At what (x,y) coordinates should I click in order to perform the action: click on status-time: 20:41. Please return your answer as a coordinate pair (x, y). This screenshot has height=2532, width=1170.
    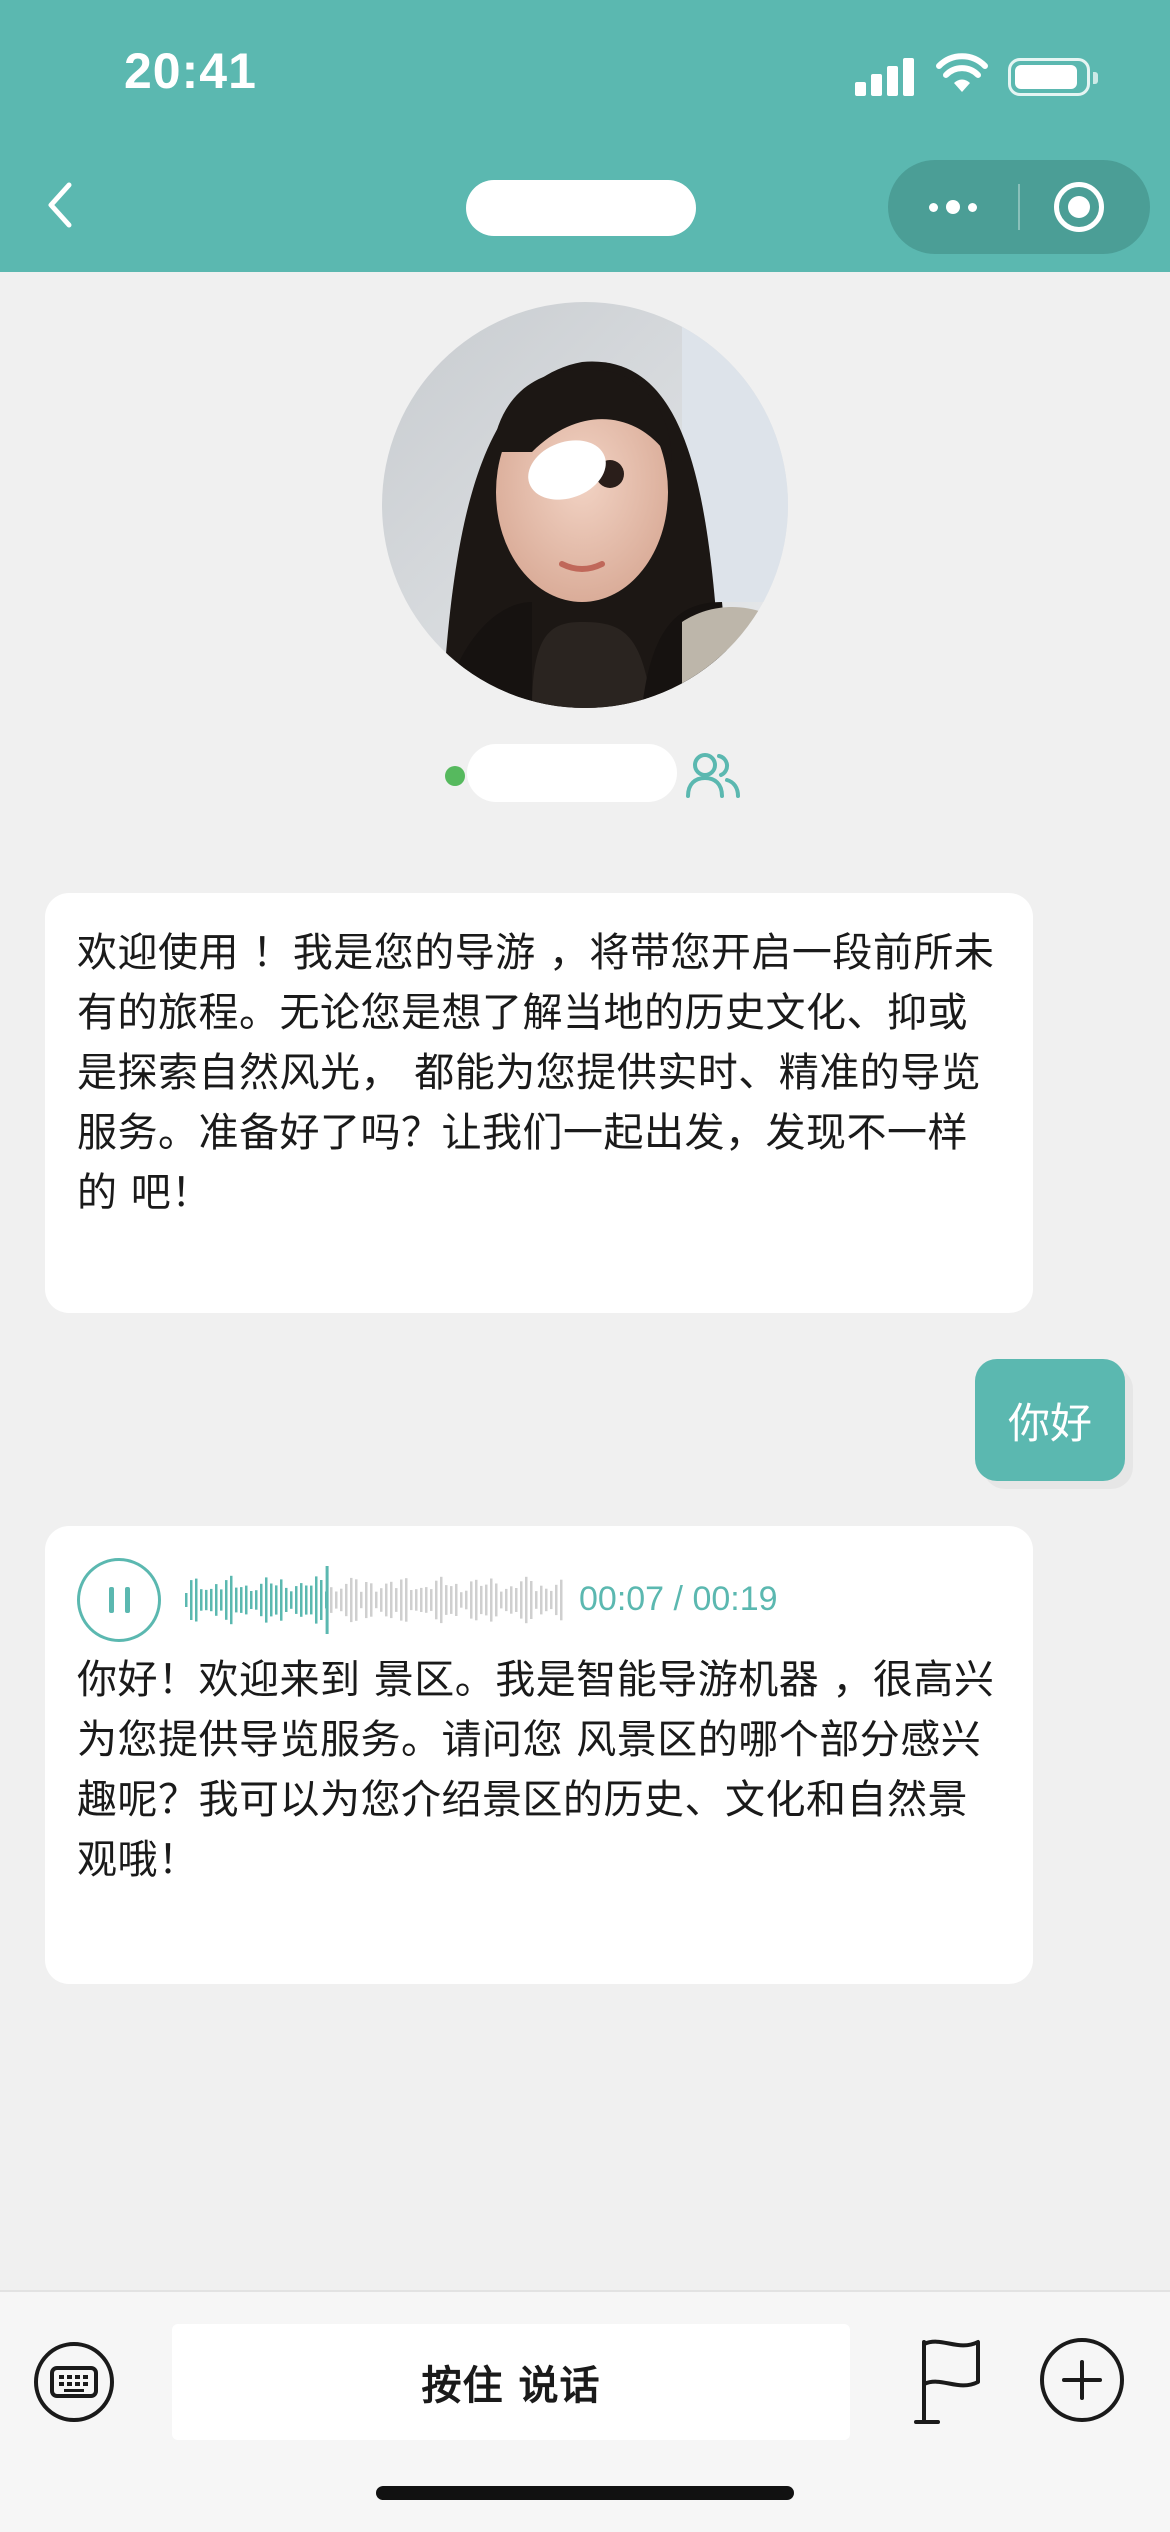
    Looking at the image, I should click on (190, 71).